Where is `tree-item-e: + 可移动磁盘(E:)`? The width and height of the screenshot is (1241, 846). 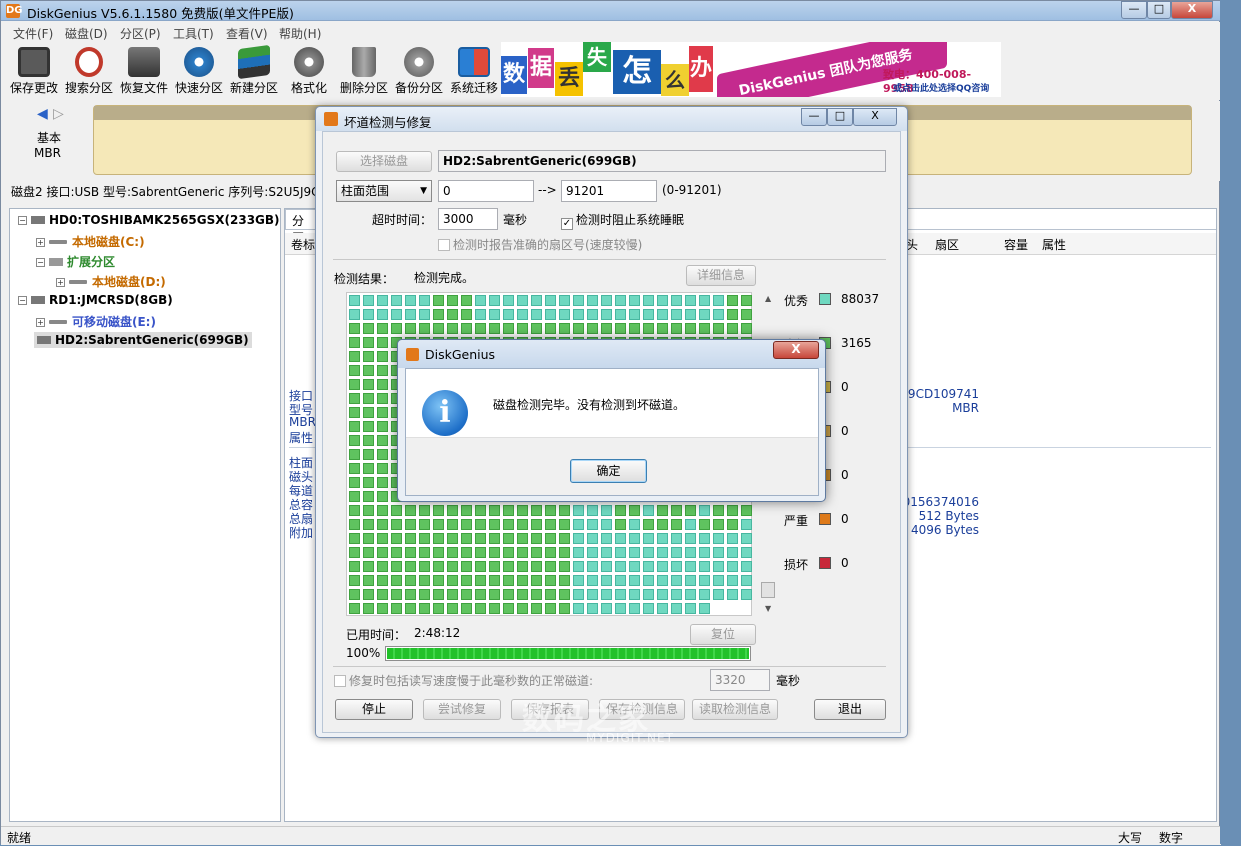 tree-item-e: + 可移动磁盘(E:) is located at coordinates (96, 321).